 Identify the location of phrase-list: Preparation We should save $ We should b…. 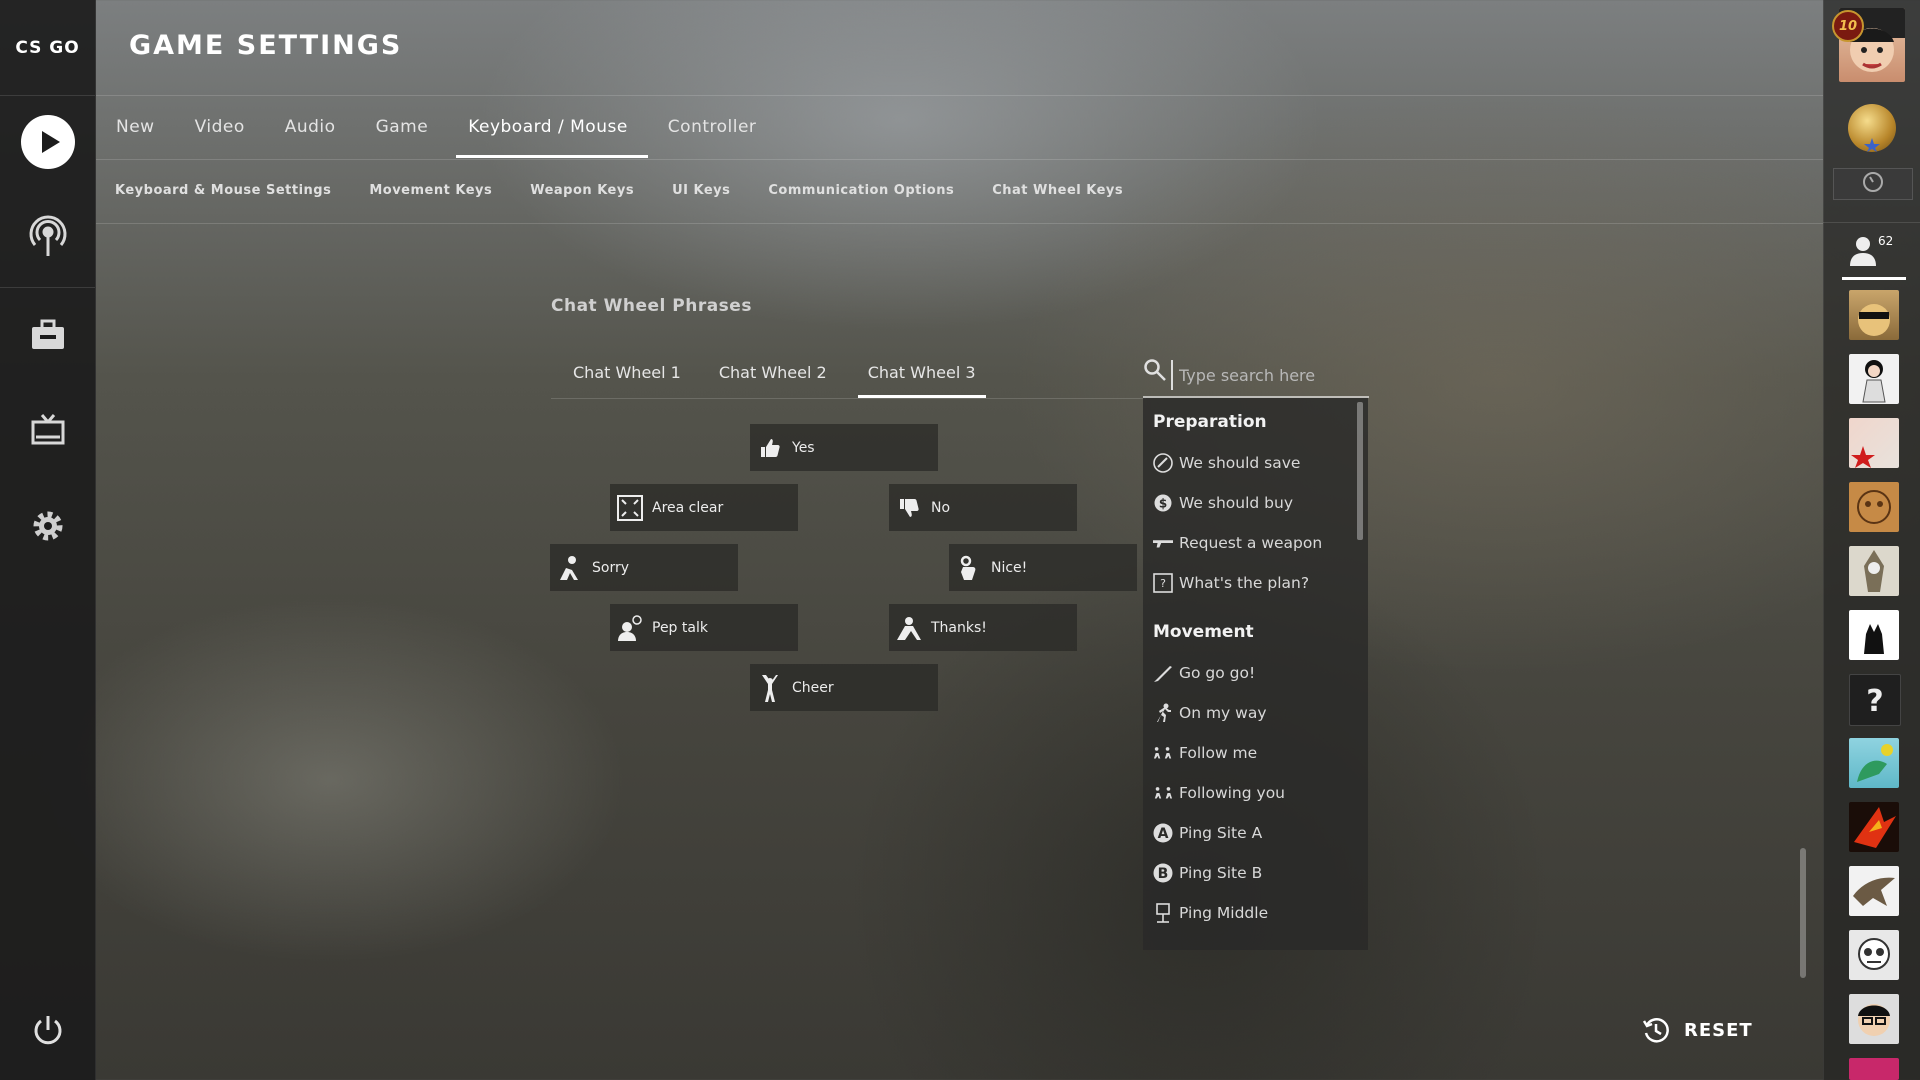
(1255, 674).